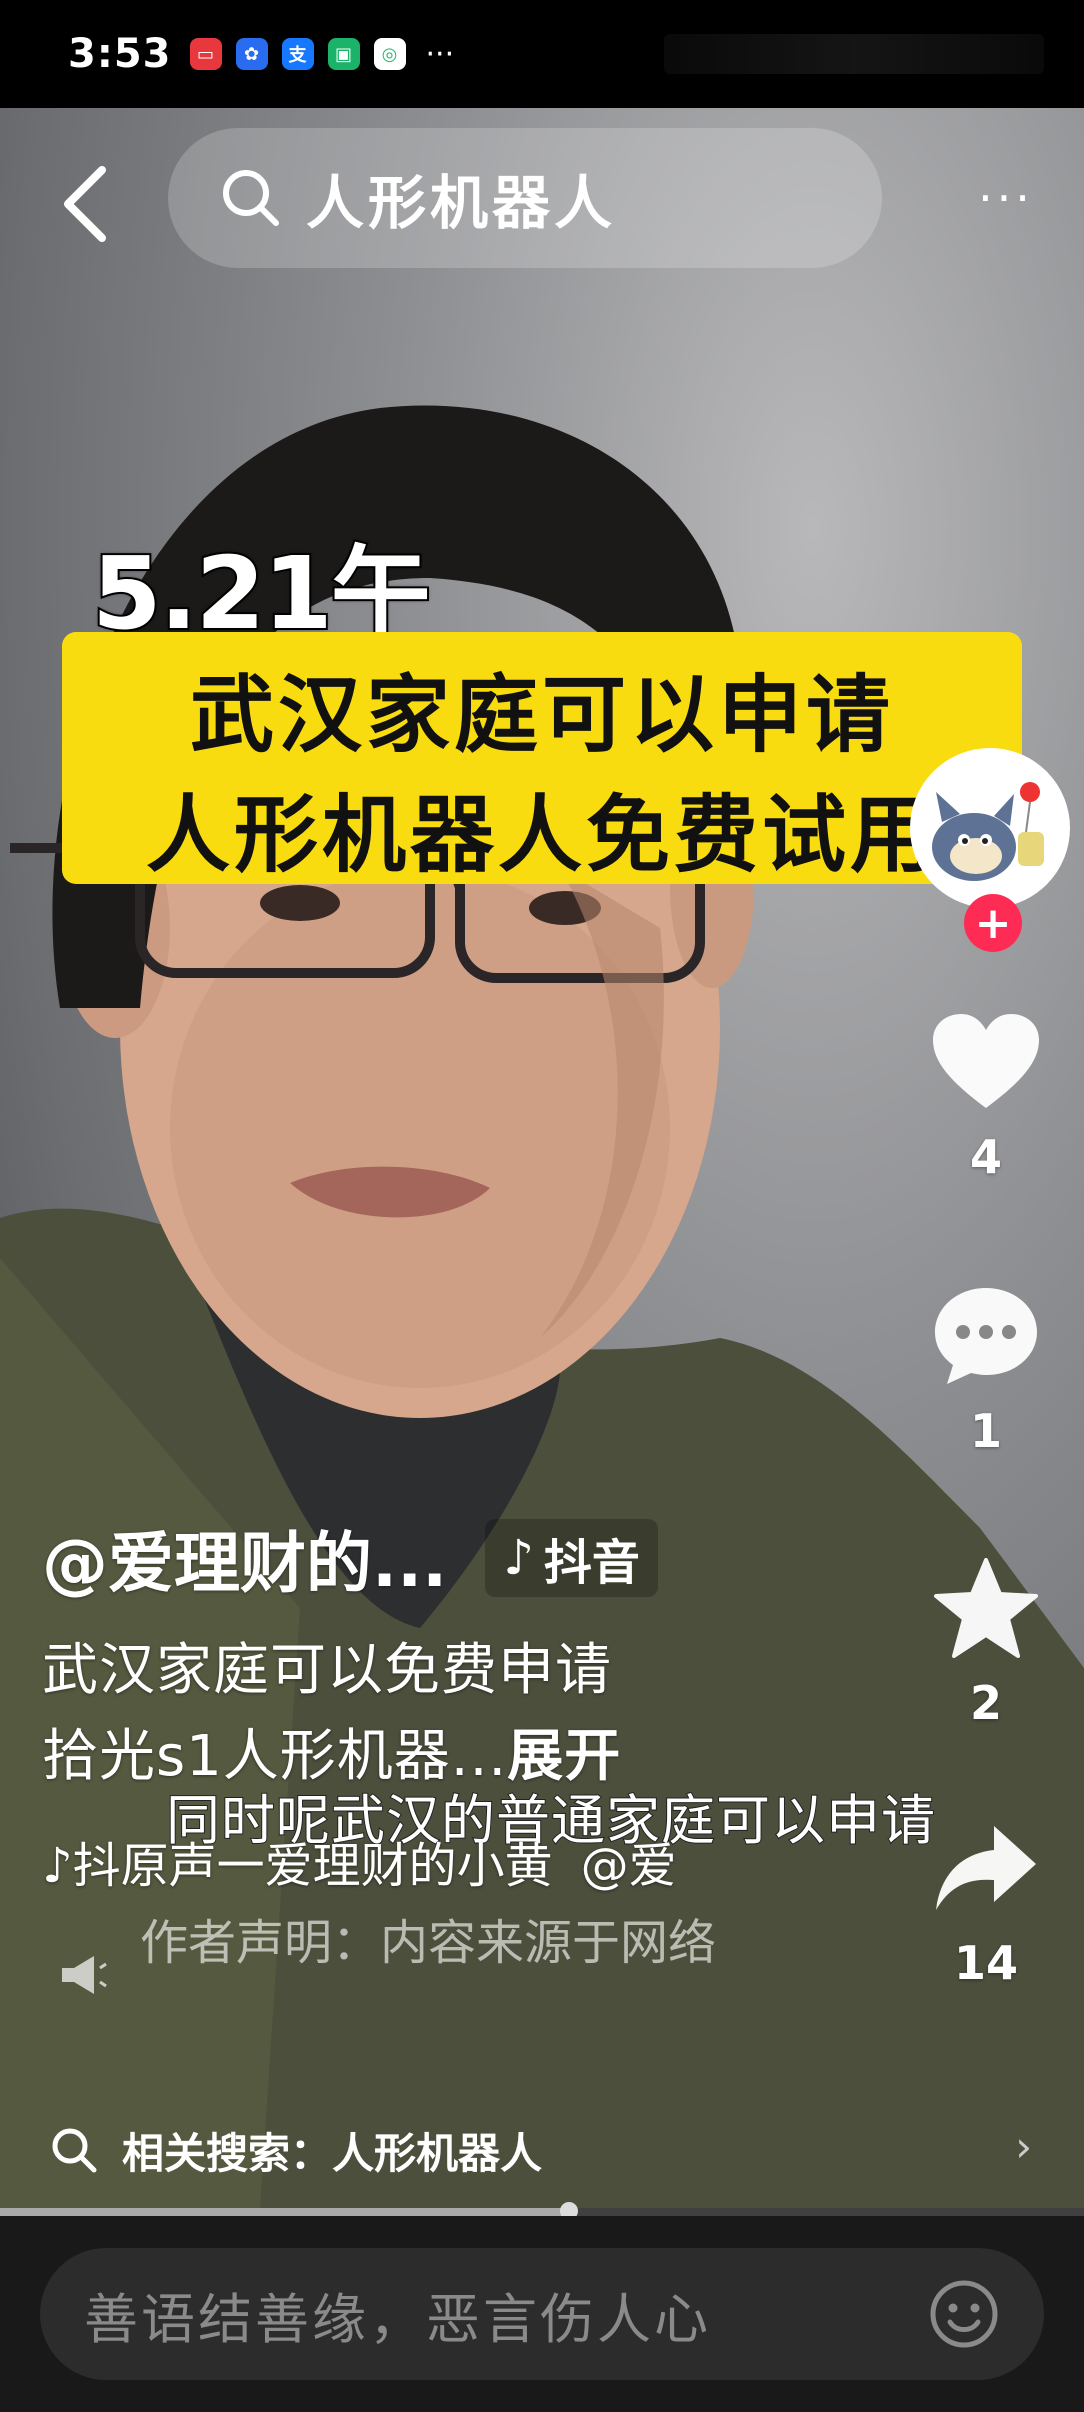 The image size is (1084, 2412). I want to click on description-line-1: 武汉家庭可以免费申请, so click(327, 1670).